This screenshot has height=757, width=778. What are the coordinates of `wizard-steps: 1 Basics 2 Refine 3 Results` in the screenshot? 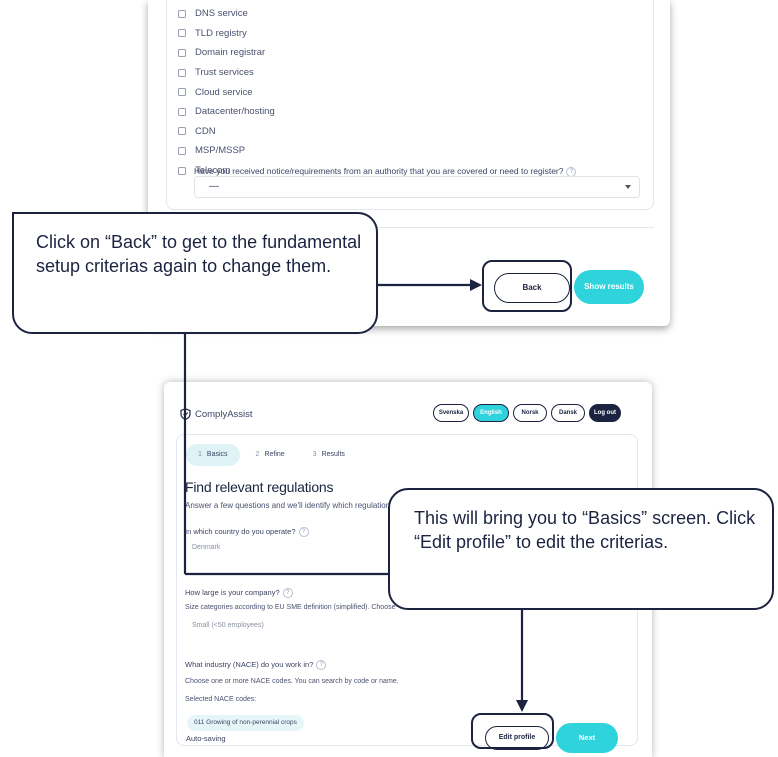 It's located at (273, 455).